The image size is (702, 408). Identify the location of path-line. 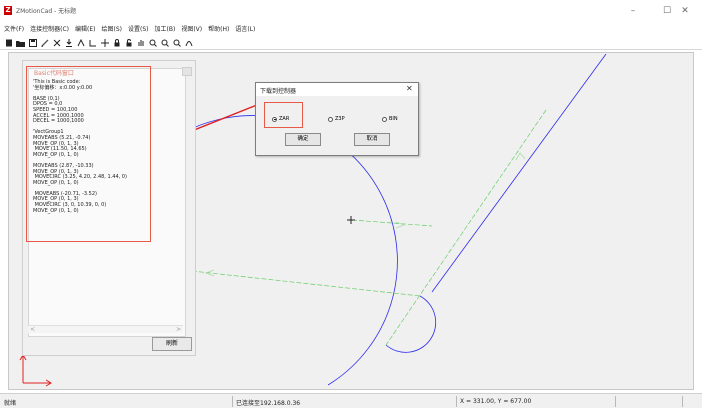
(519, 173).